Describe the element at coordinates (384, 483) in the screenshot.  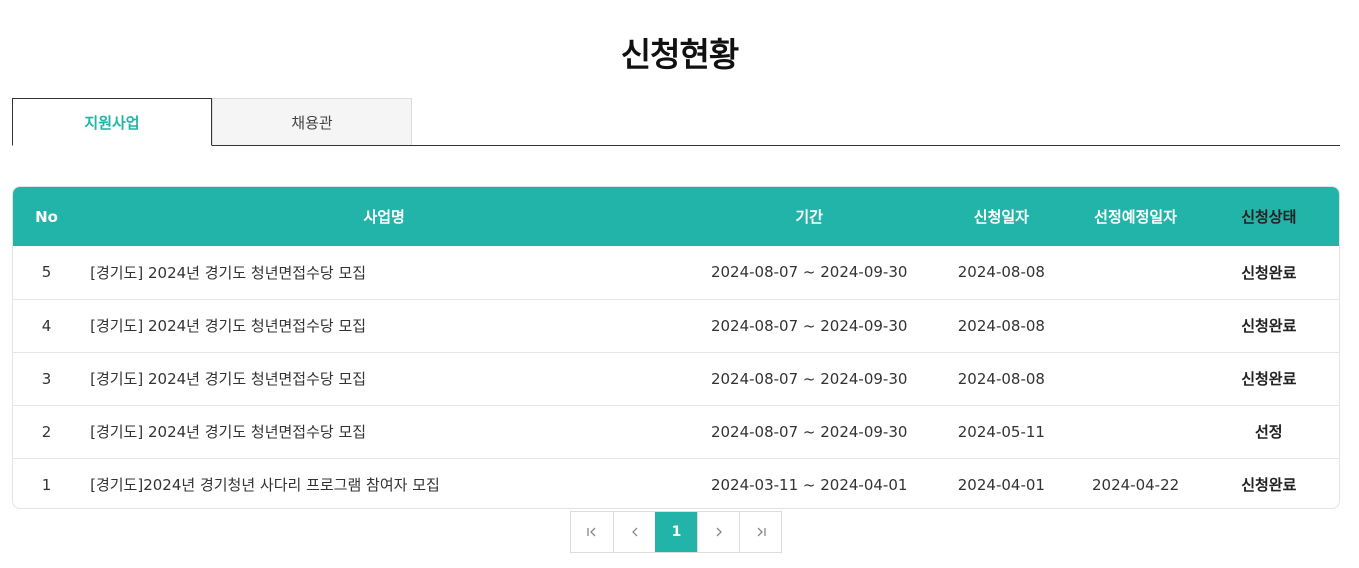
I see `cell-project-name: [경기도]2024년 경기청년 사다리 프로그램 참여자 모집` at that location.